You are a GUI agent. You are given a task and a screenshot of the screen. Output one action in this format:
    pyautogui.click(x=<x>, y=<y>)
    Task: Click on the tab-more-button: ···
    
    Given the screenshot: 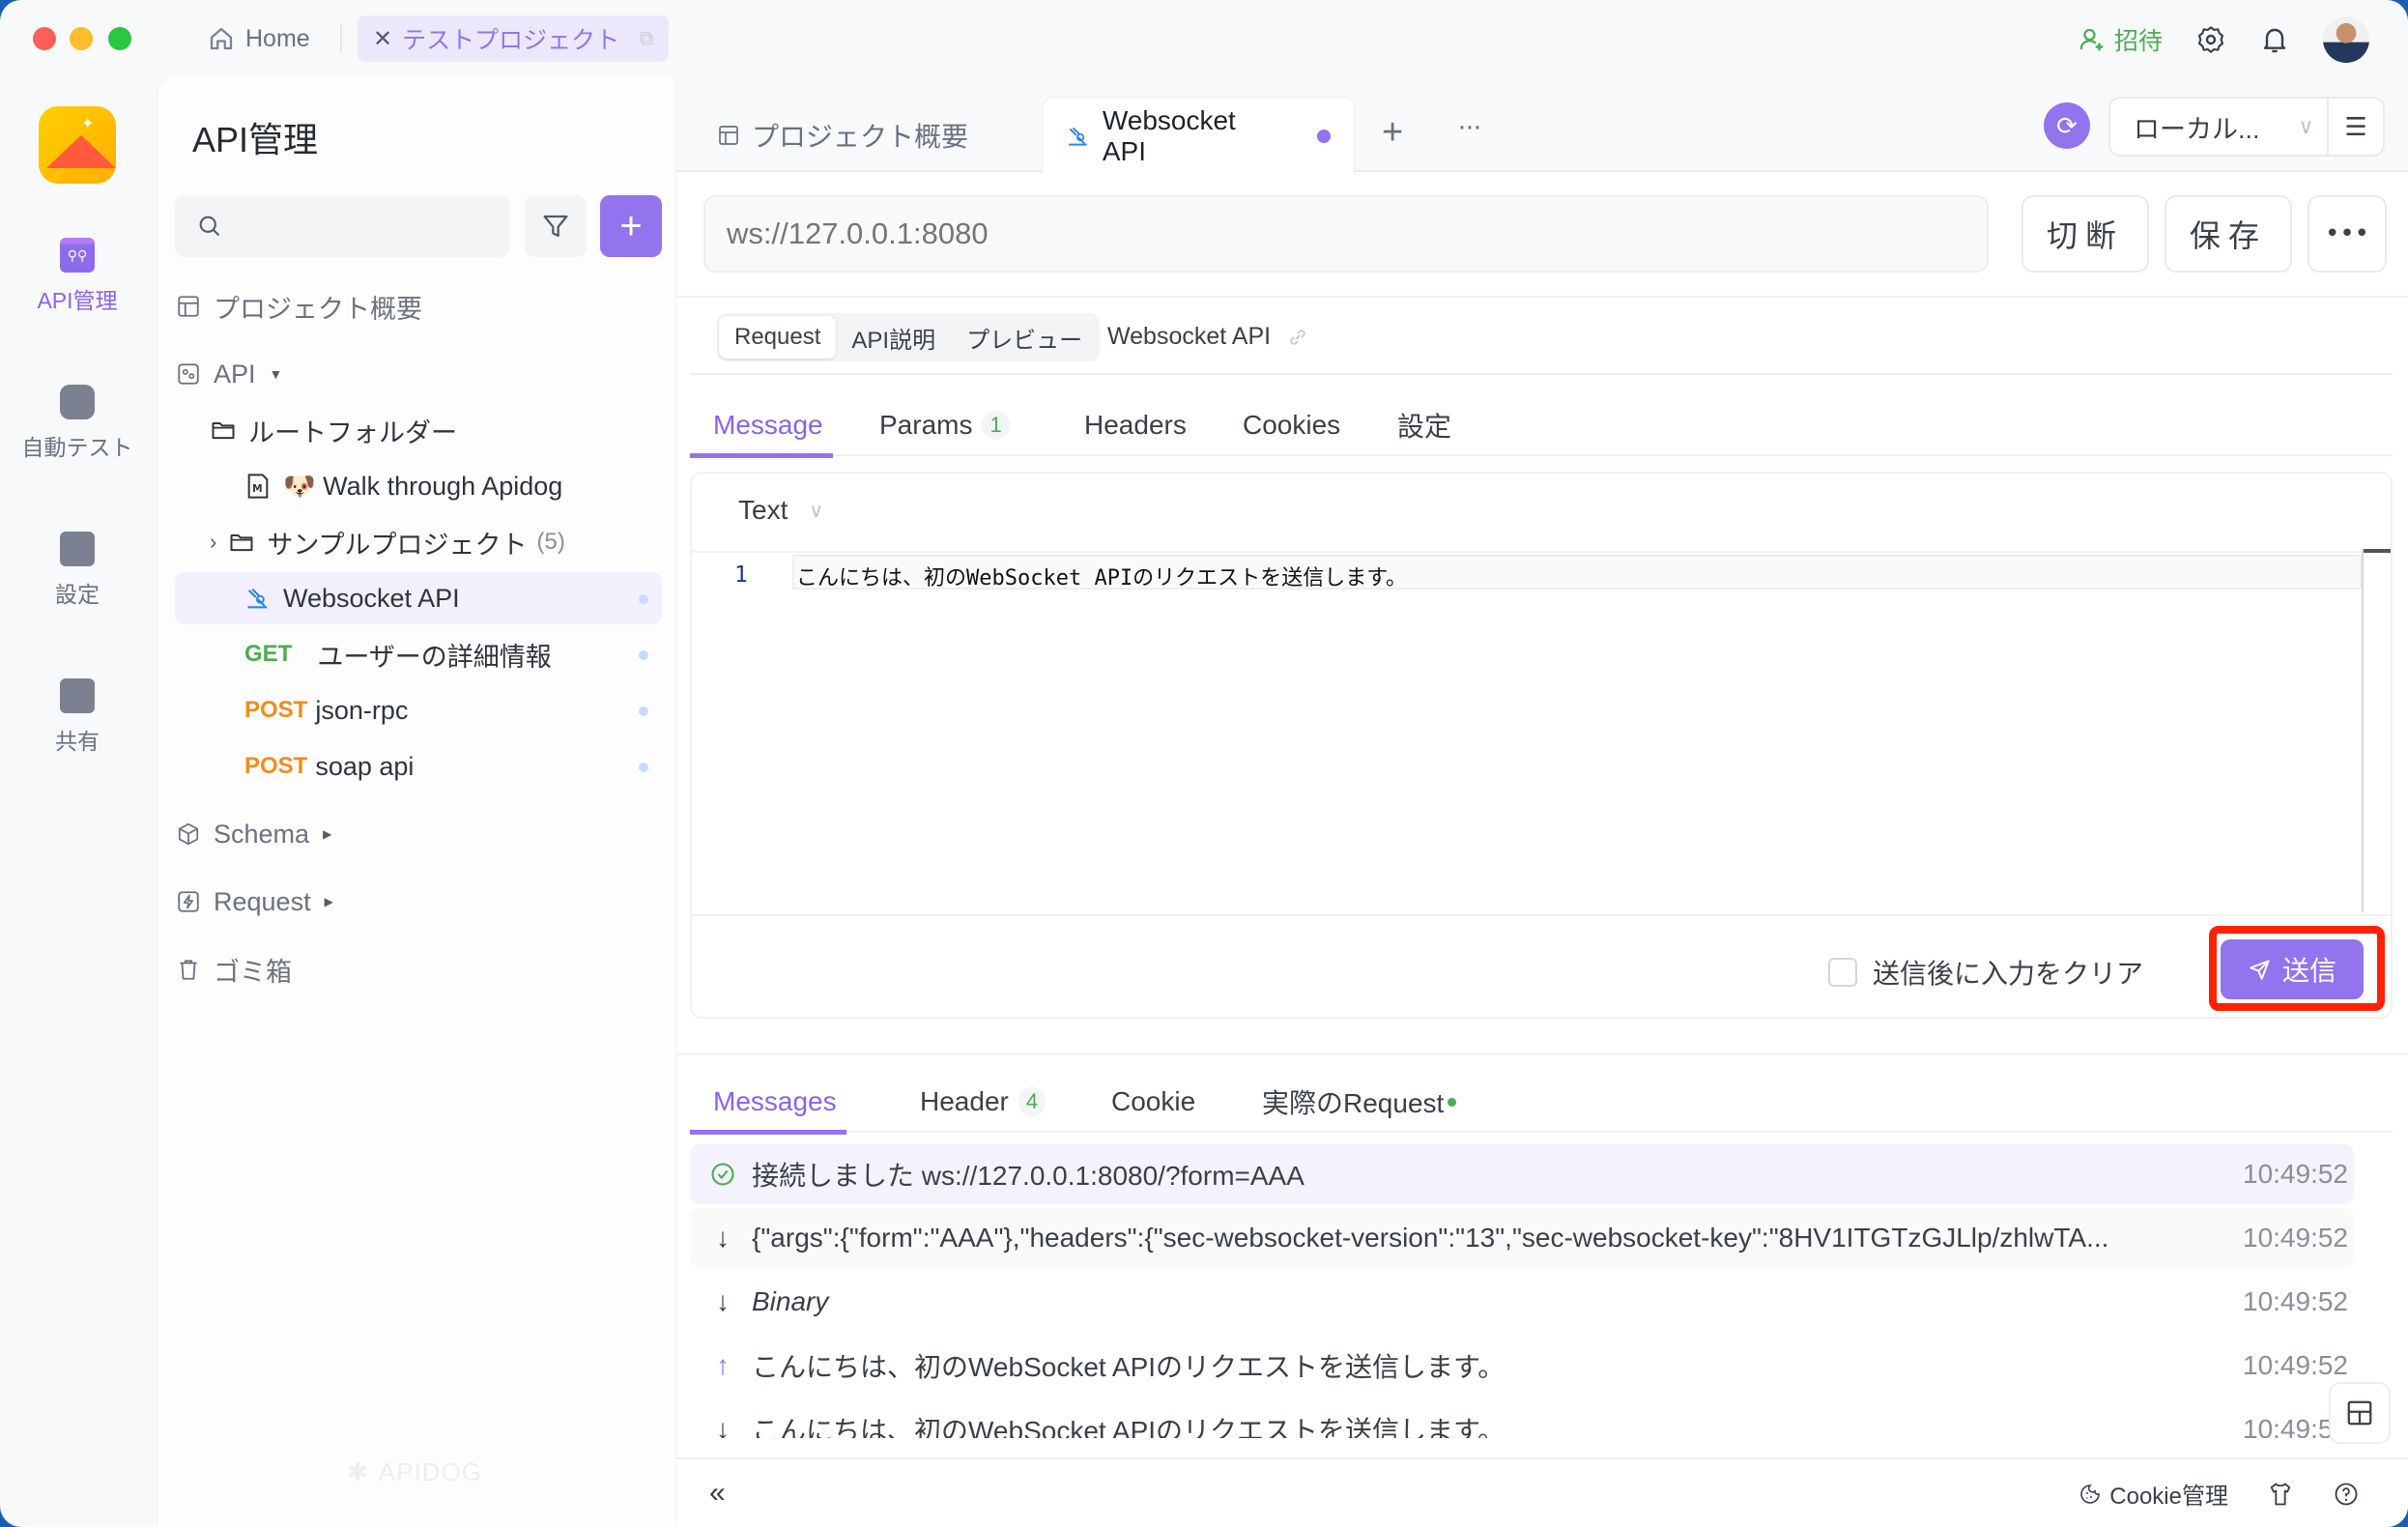 What is the action you would take?
    pyautogui.click(x=1470, y=127)
    